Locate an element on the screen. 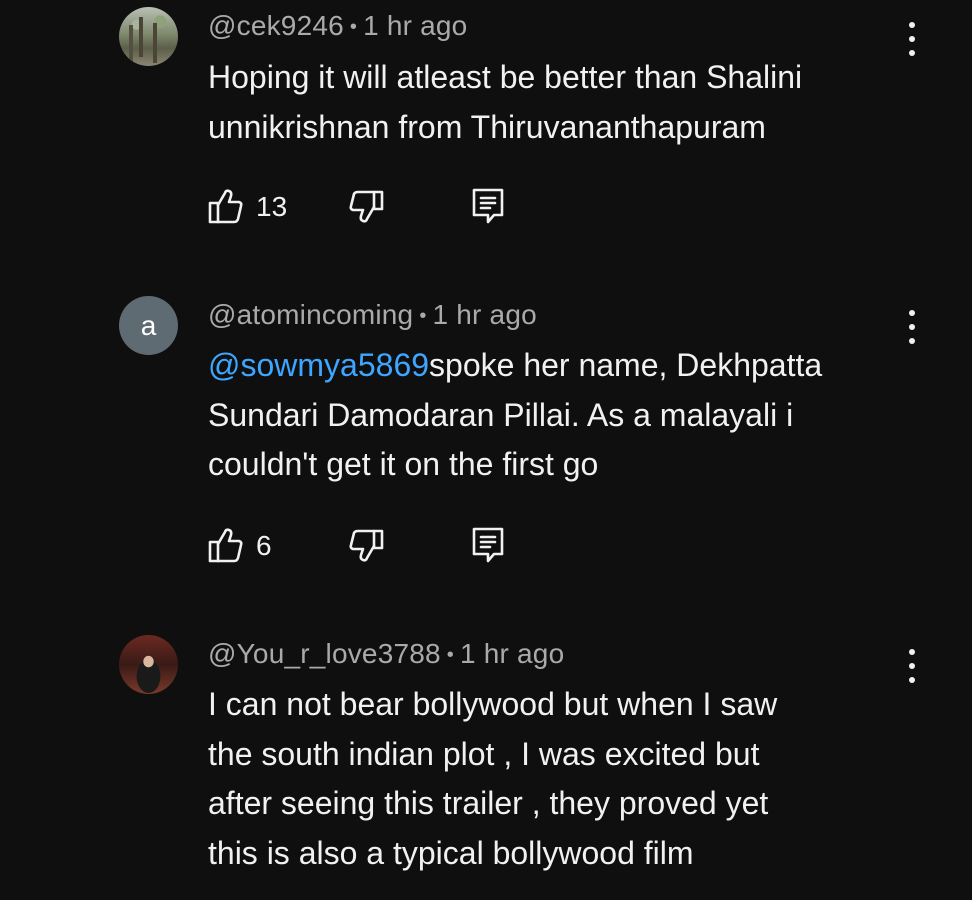 This screenshot has height=900, width=972. author-name: @cek9246 is located at coordinates (276, 25).